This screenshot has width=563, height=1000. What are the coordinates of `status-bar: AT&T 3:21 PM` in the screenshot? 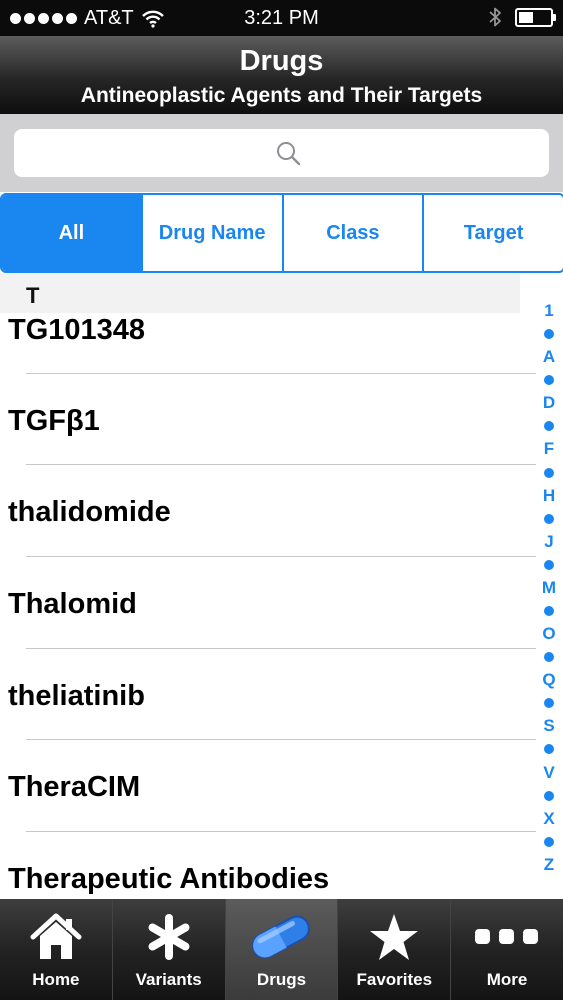 It's located at (281, 18).